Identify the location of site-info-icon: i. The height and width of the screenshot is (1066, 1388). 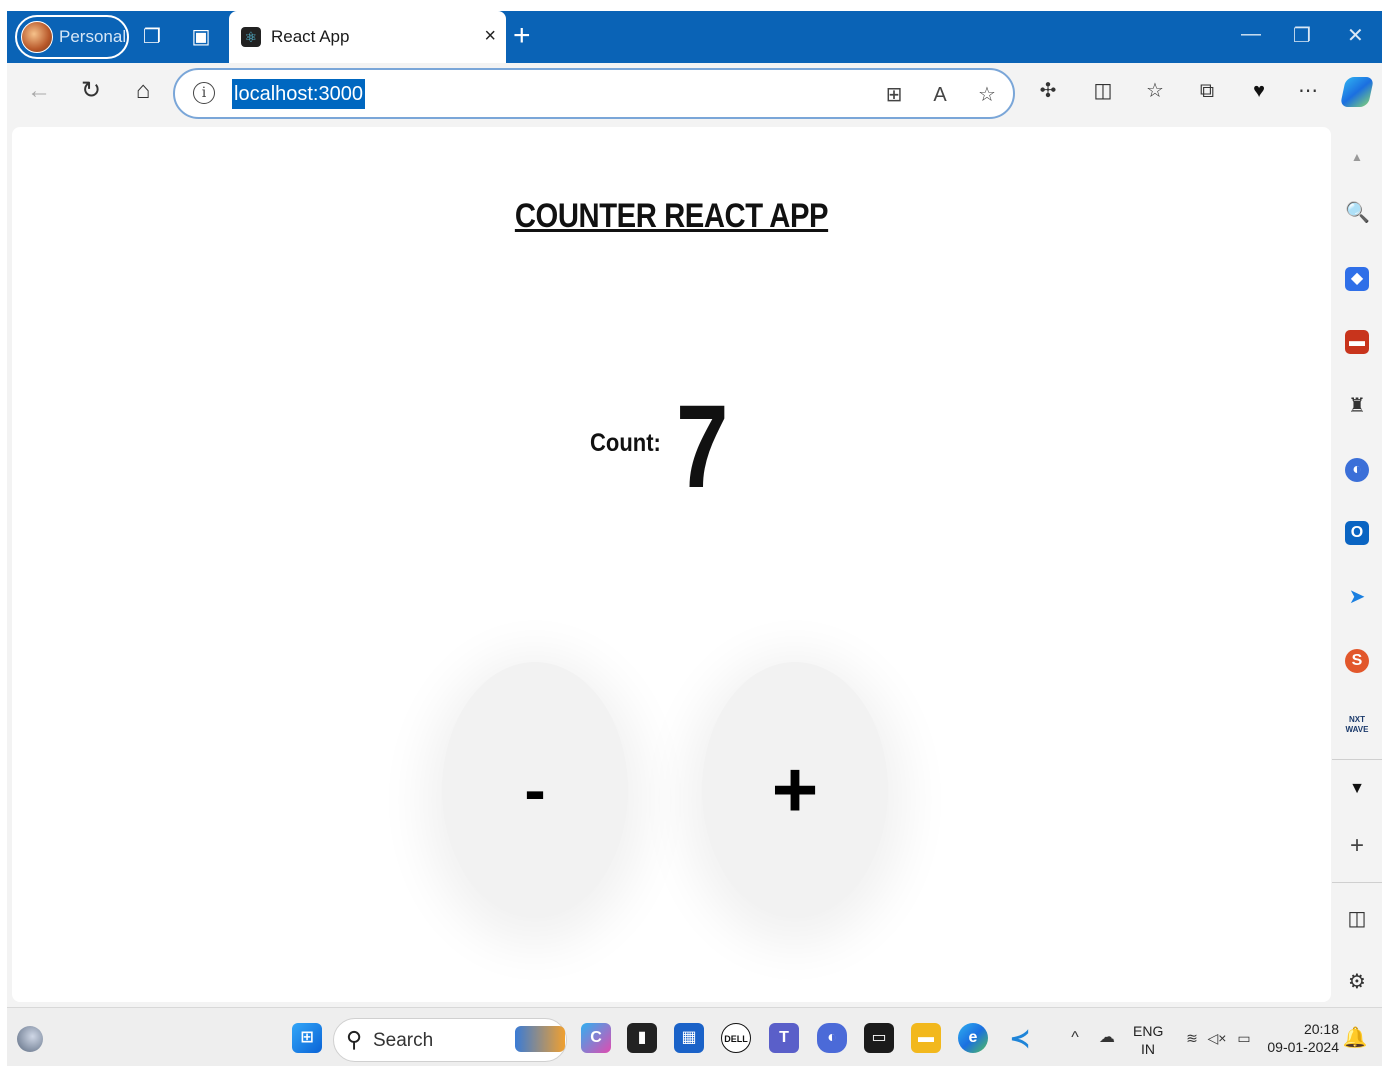
(204, 93).